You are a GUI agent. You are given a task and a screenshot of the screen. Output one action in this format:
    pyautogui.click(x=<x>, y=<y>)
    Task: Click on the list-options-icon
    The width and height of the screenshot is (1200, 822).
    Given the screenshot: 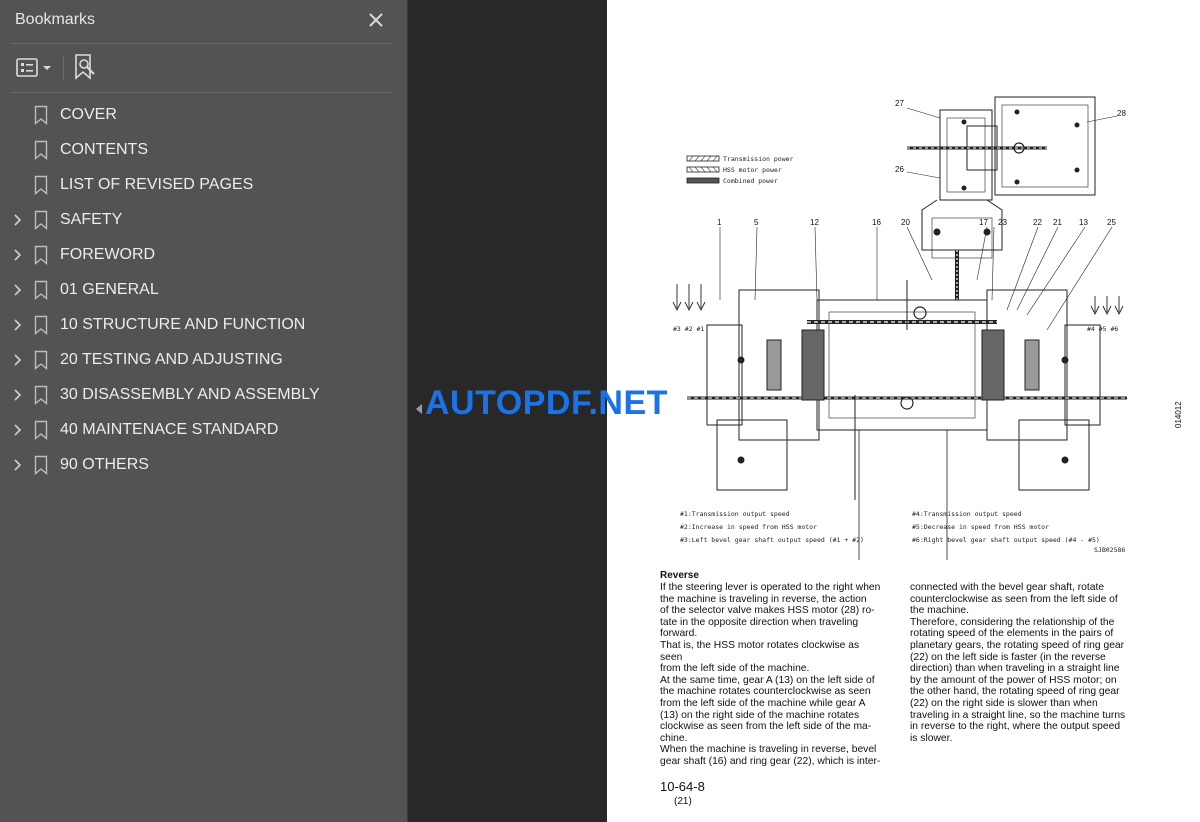 What is the action you would take?
    pyautogui.click(x=33, y=67)
    